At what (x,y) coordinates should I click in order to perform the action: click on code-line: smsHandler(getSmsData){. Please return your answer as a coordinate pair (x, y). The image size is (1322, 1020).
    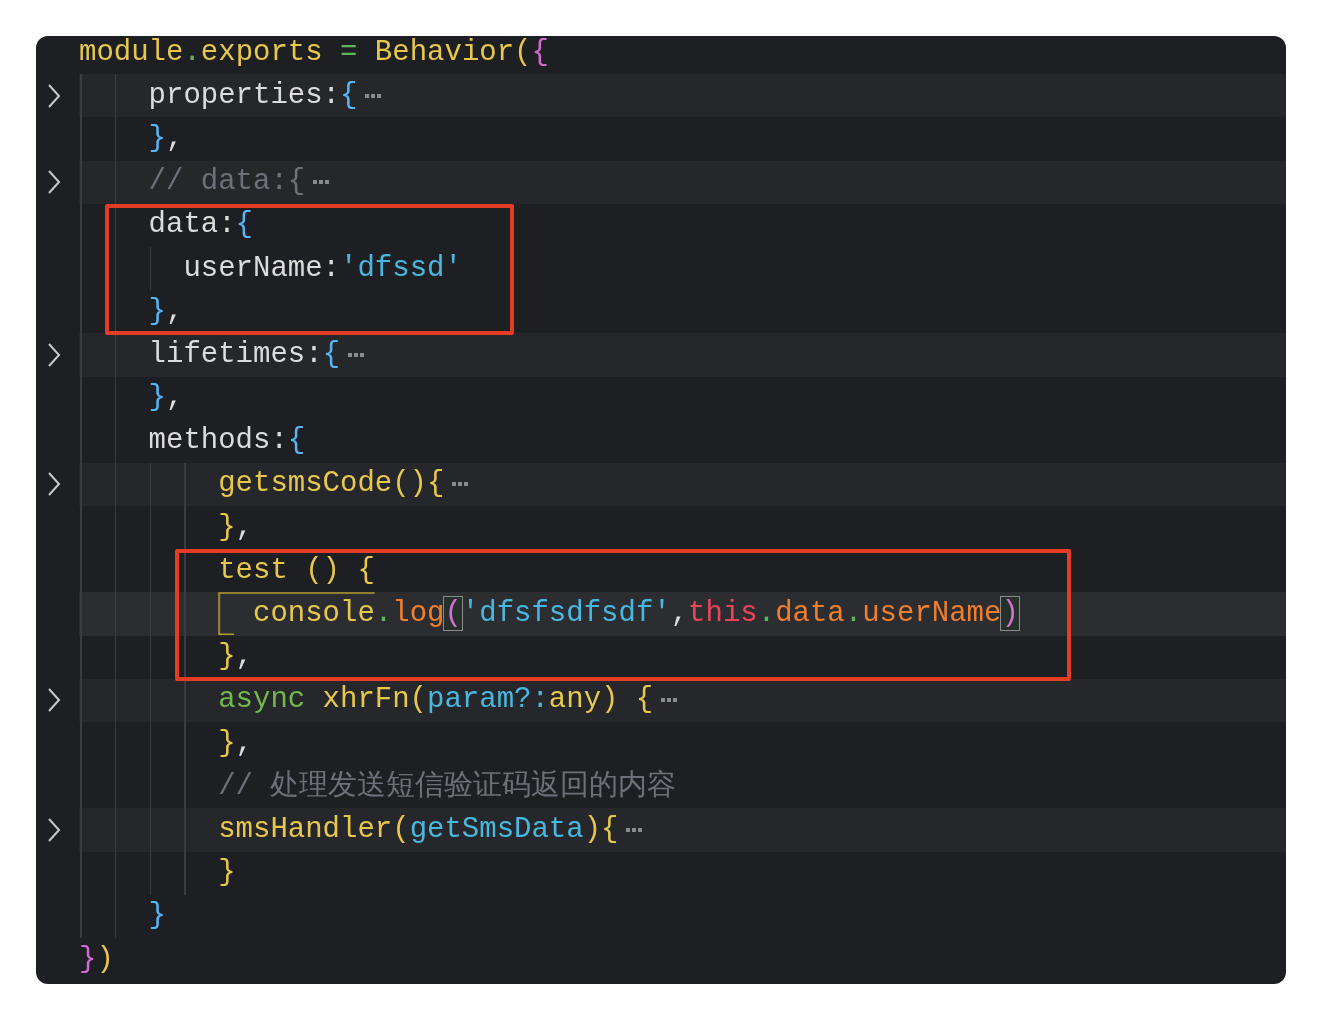
    Looking at the image, I should click on (418, 829).